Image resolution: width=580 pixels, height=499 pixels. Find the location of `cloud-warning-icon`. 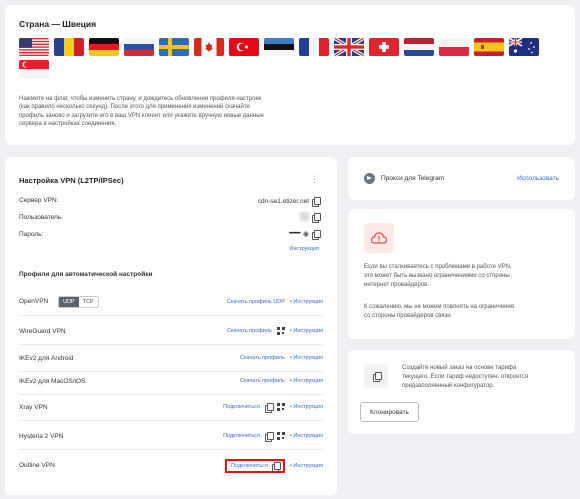

cloud-warning-icon is located at coordinates (379, 238).